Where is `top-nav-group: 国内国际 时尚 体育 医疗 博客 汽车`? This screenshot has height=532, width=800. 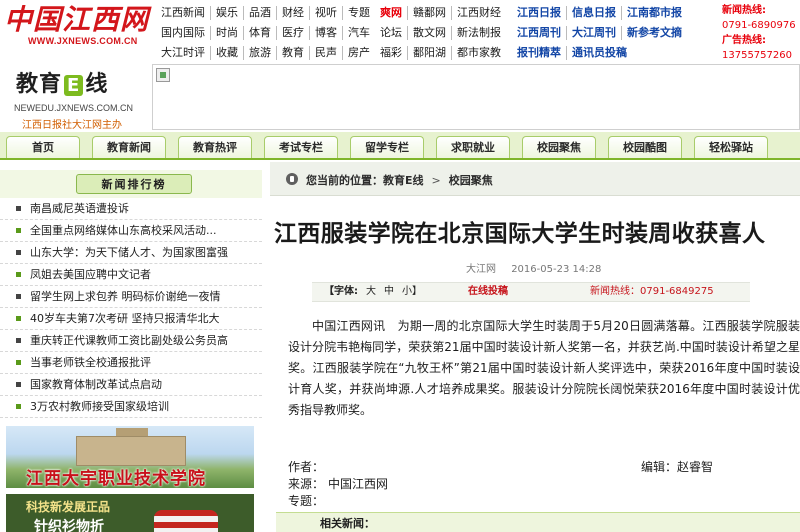
top-nav-group: 国内国际 时尚 体育 医疗 博客 汽车 is located at coordinates (265, 33).